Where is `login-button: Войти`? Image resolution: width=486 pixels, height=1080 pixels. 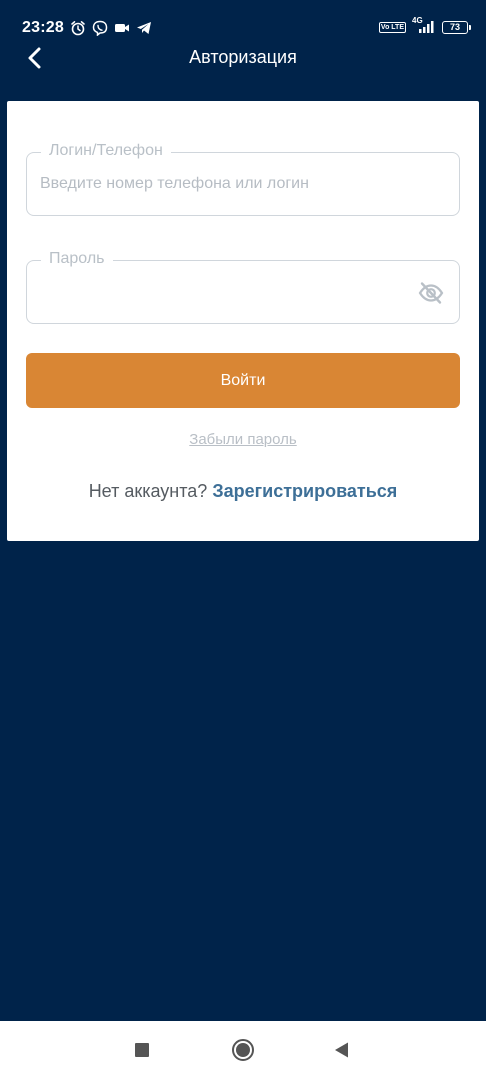
login-button: Войти is located at coordinates (243, 380).